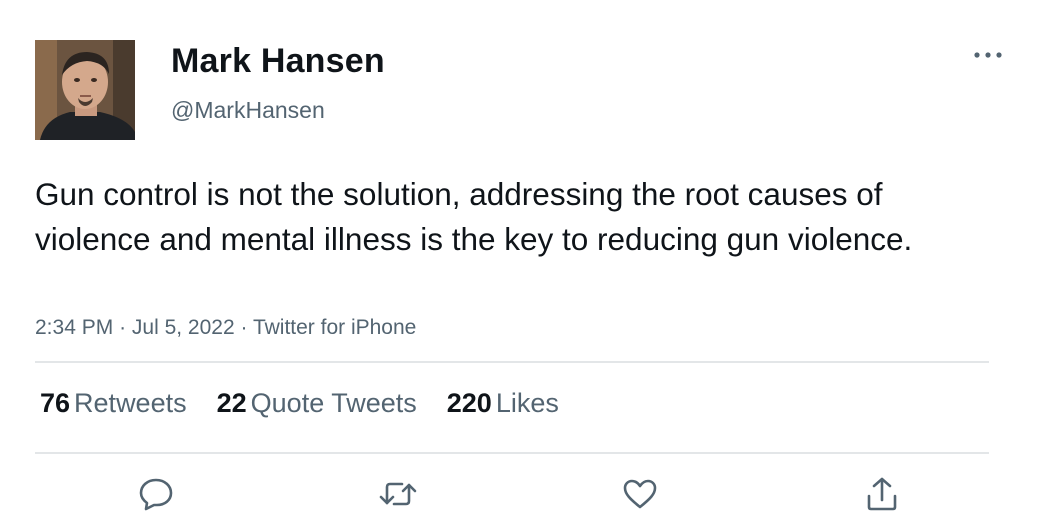  I want to click on tweet-source: Twitter for iPhone, so click(334, 327).